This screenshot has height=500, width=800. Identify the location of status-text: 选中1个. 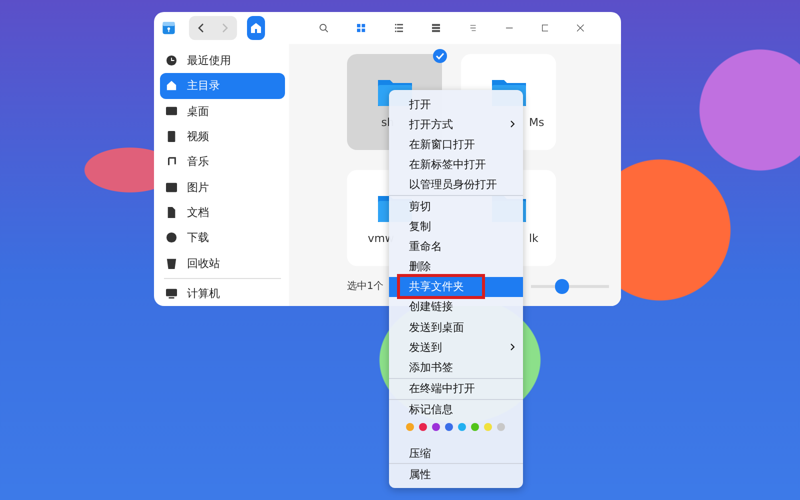
(365, 286).